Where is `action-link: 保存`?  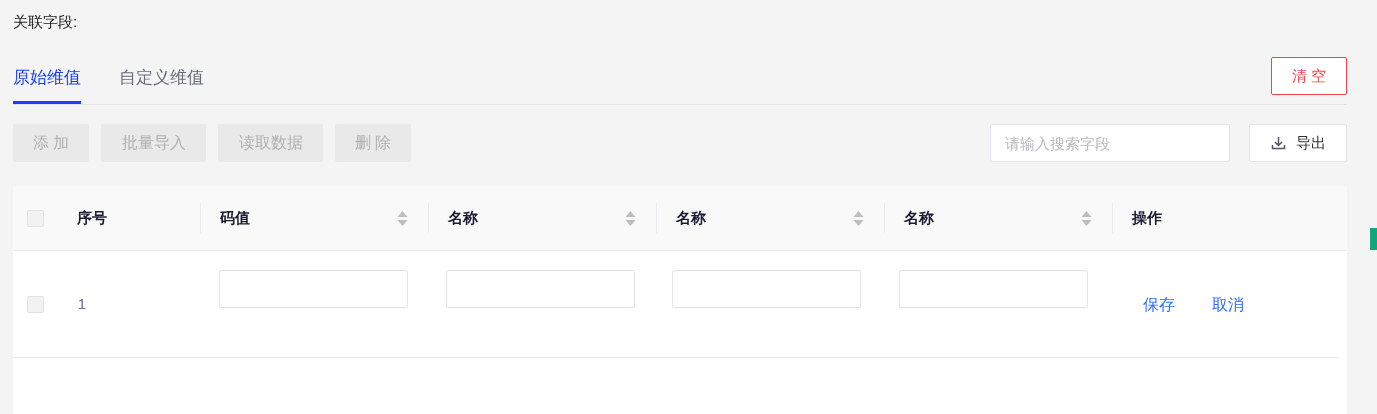 action-link: 保存 is located at coordinates (1159, 305).